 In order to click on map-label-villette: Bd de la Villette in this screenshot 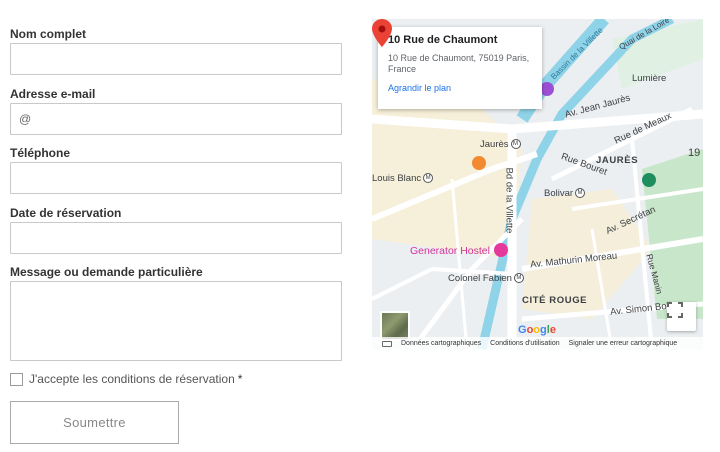, I will do `click(509, 200)`.